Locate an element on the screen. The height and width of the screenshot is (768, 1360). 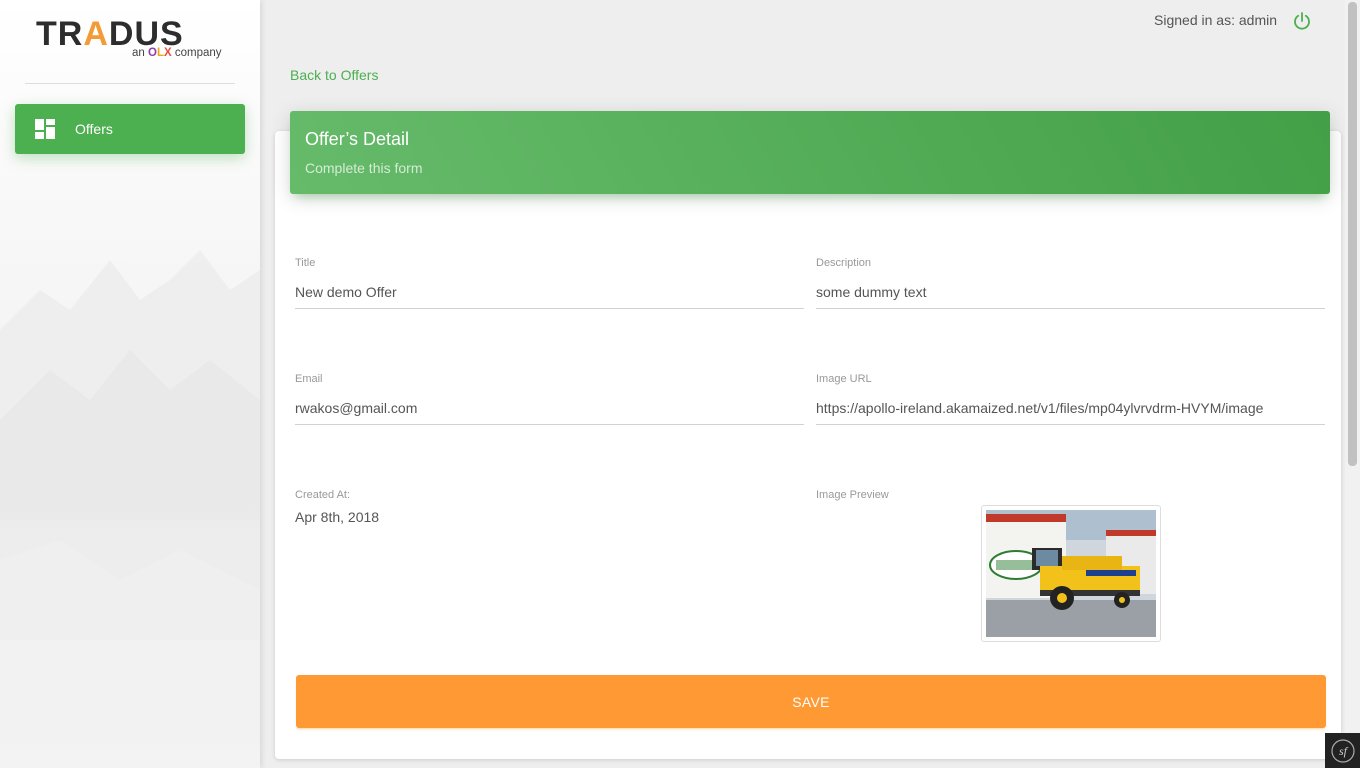
sidebar-item-offers: Offers is located at coordinates (130, 129).